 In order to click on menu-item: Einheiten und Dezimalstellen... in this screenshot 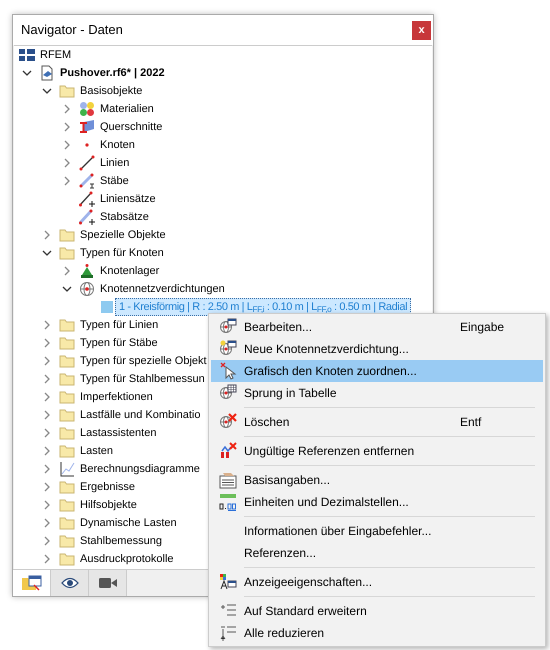, I will do `click(377, 502)`.